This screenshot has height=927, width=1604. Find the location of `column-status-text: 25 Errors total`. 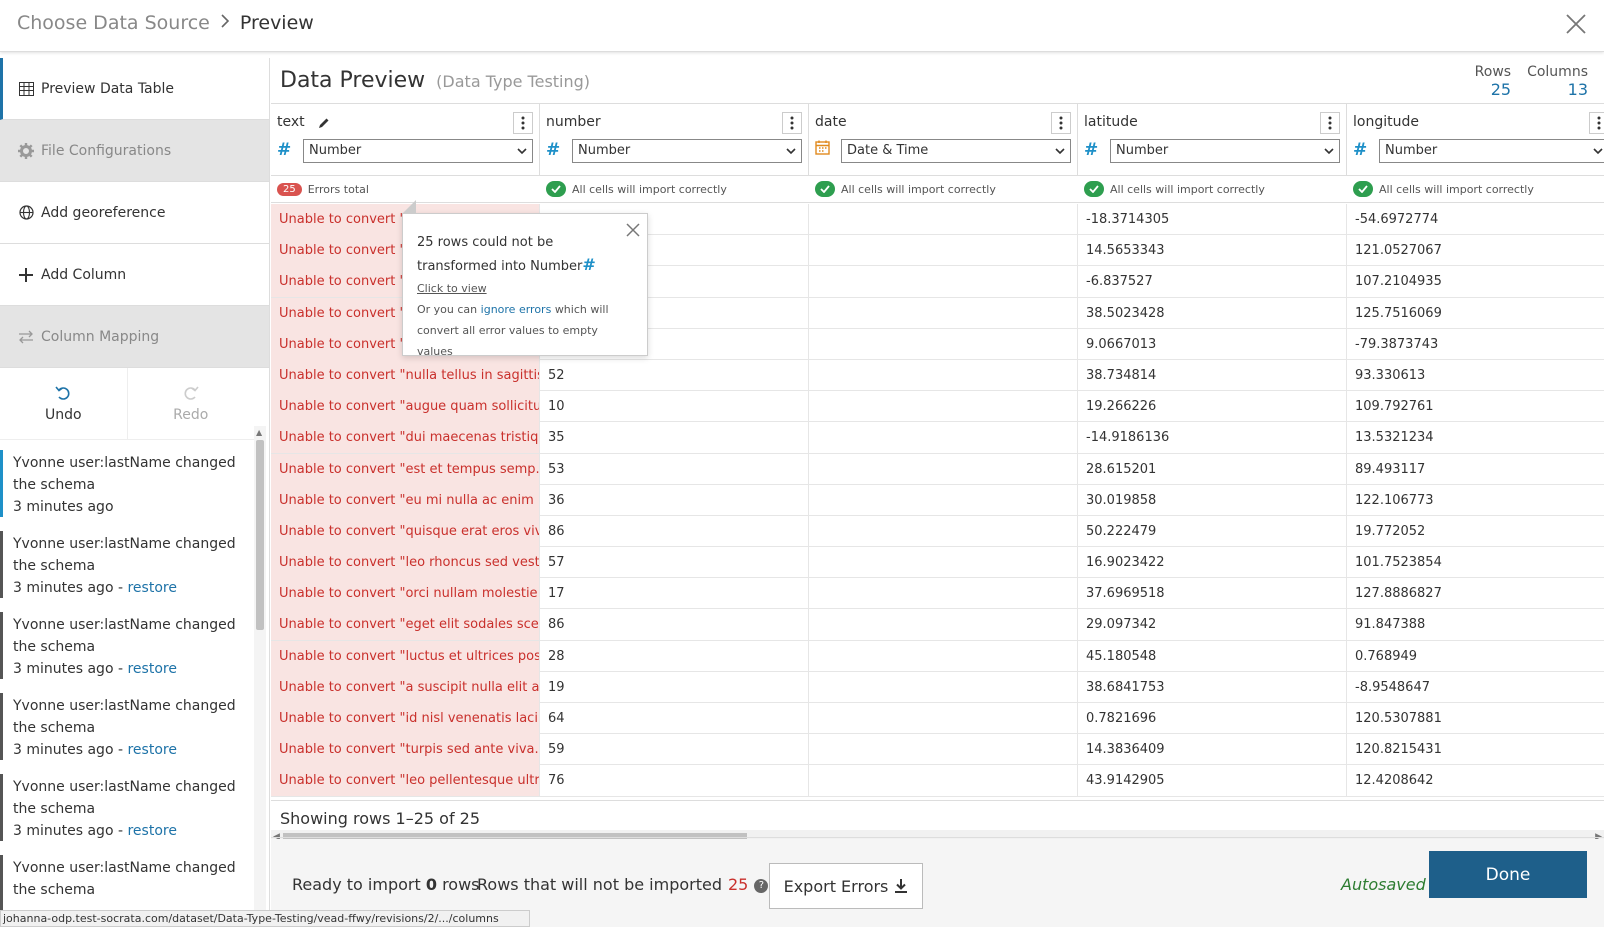

column-status-text: 25 Errors total is located at coordinates (405, 189).